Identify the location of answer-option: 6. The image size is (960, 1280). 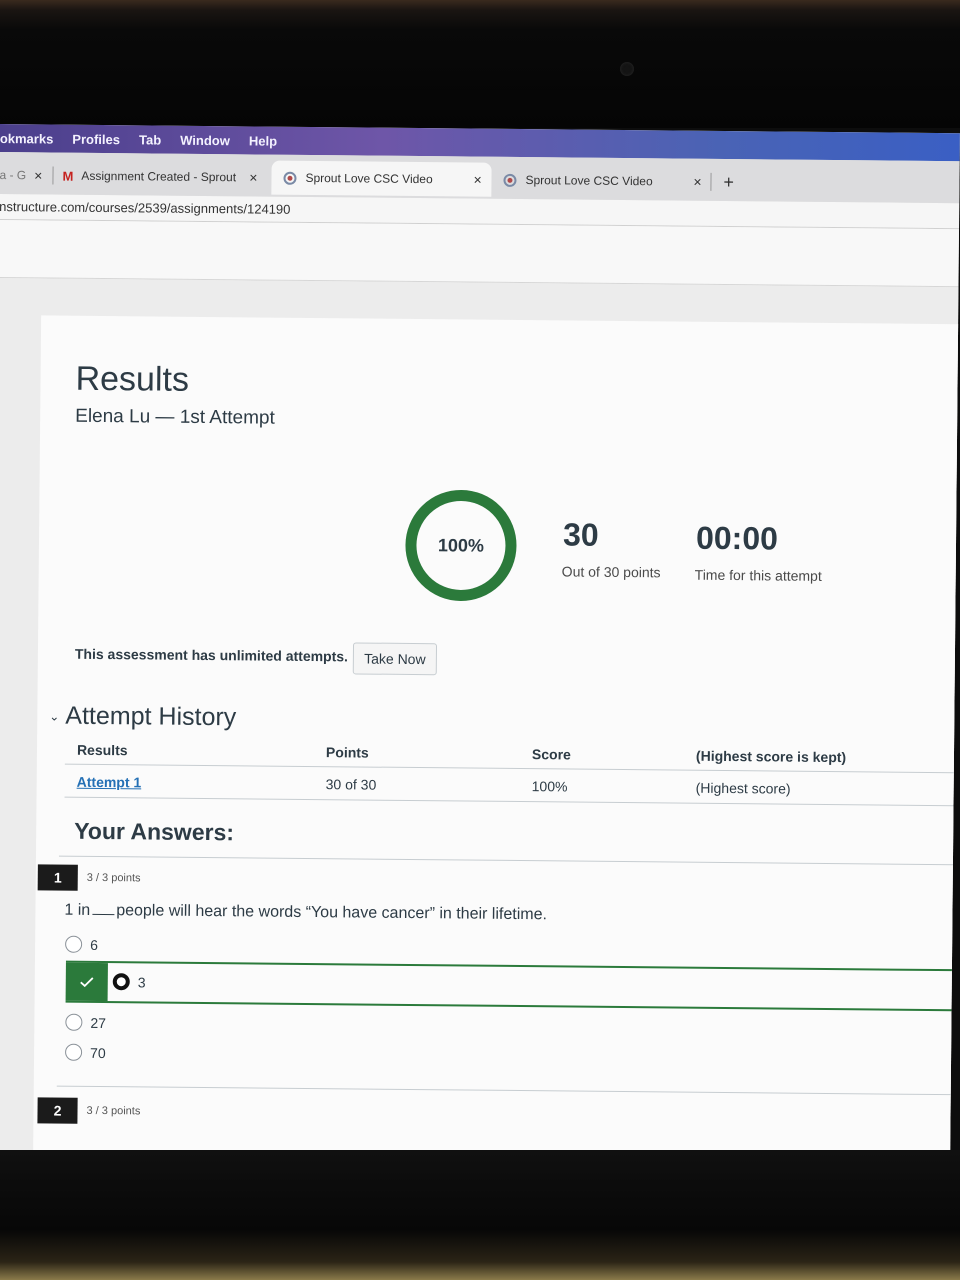
(82, 944).